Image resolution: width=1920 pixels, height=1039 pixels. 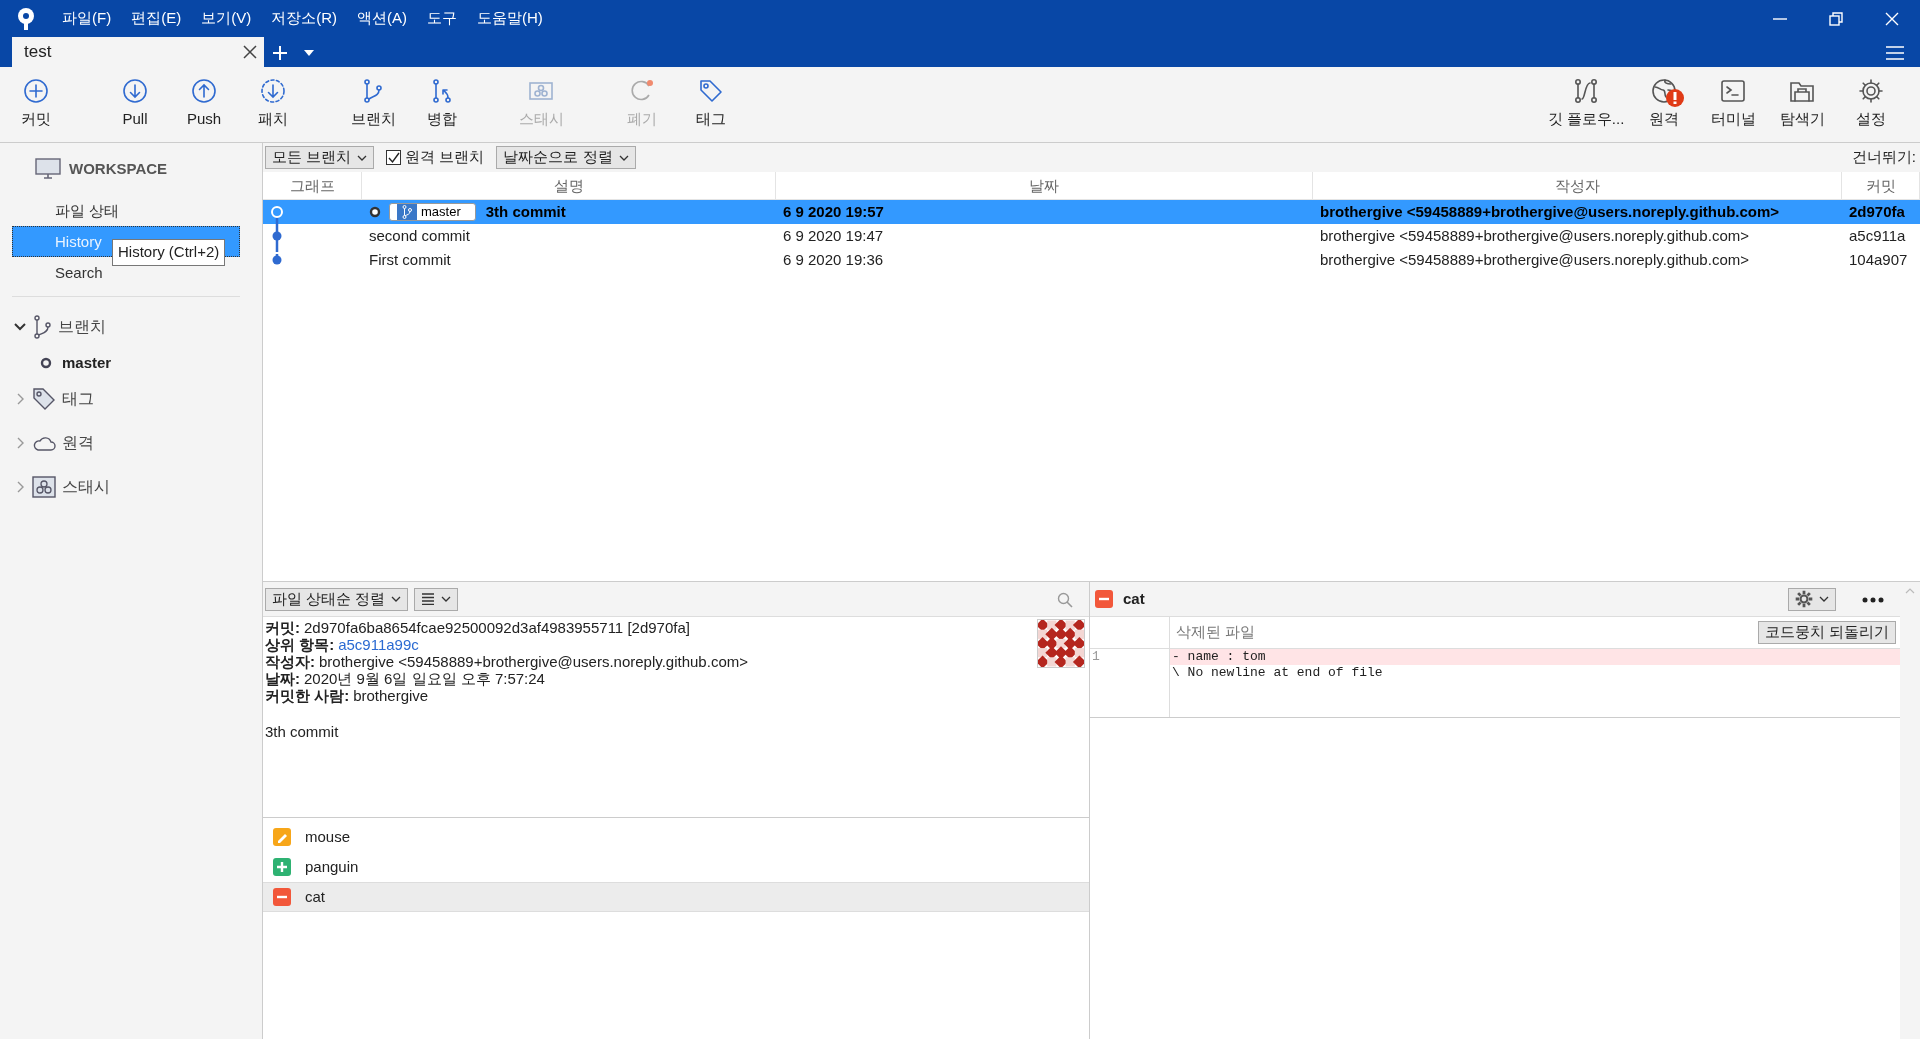 I want to click on table-cell-text: 2d970fa, so click(x=1877, y=211).